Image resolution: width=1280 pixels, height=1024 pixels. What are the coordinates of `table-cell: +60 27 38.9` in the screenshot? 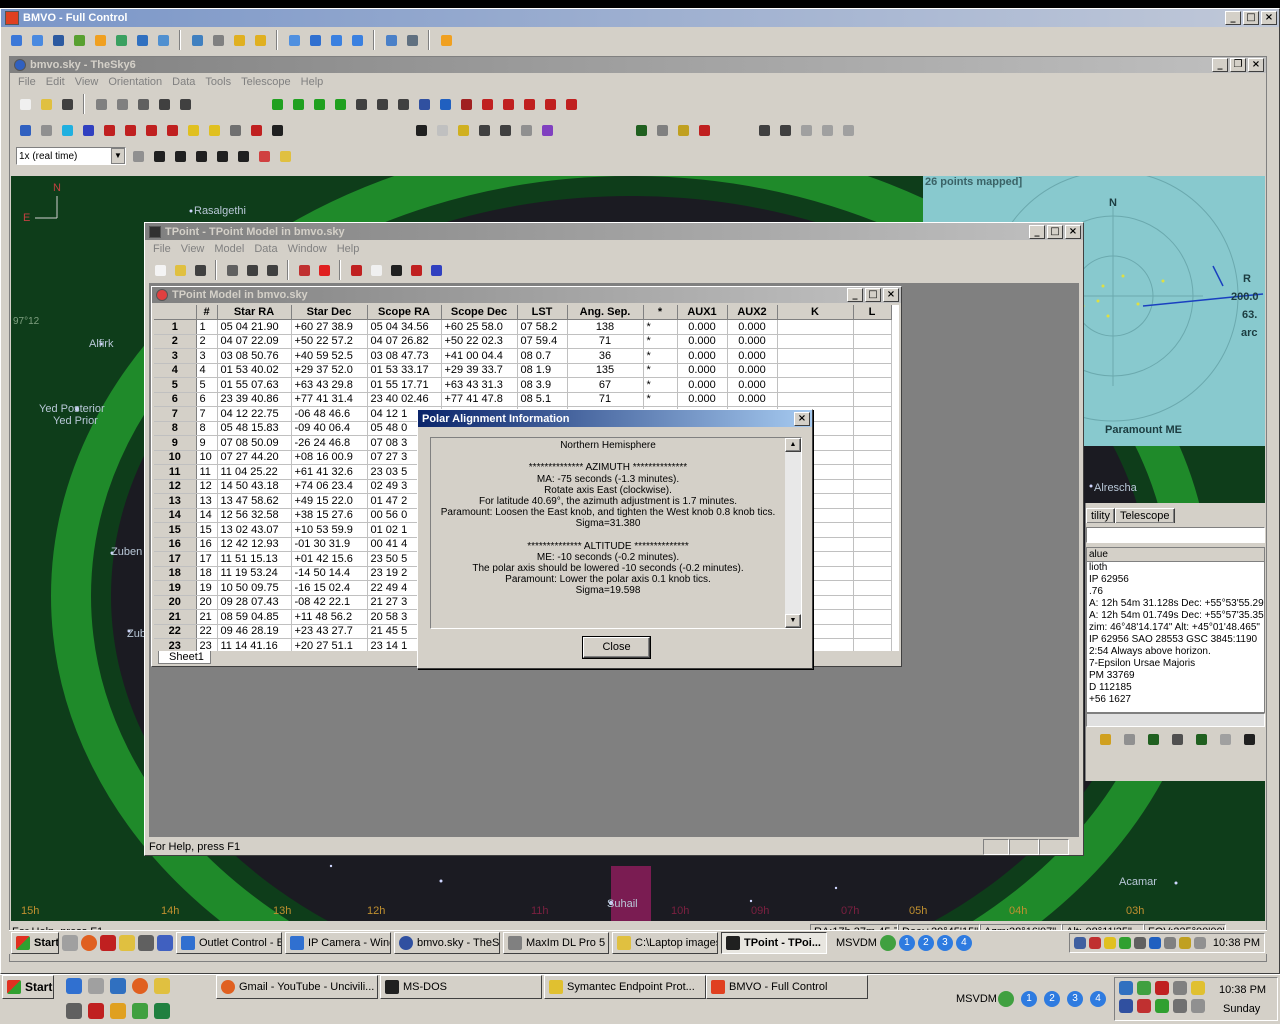 It's located at (329, 327).